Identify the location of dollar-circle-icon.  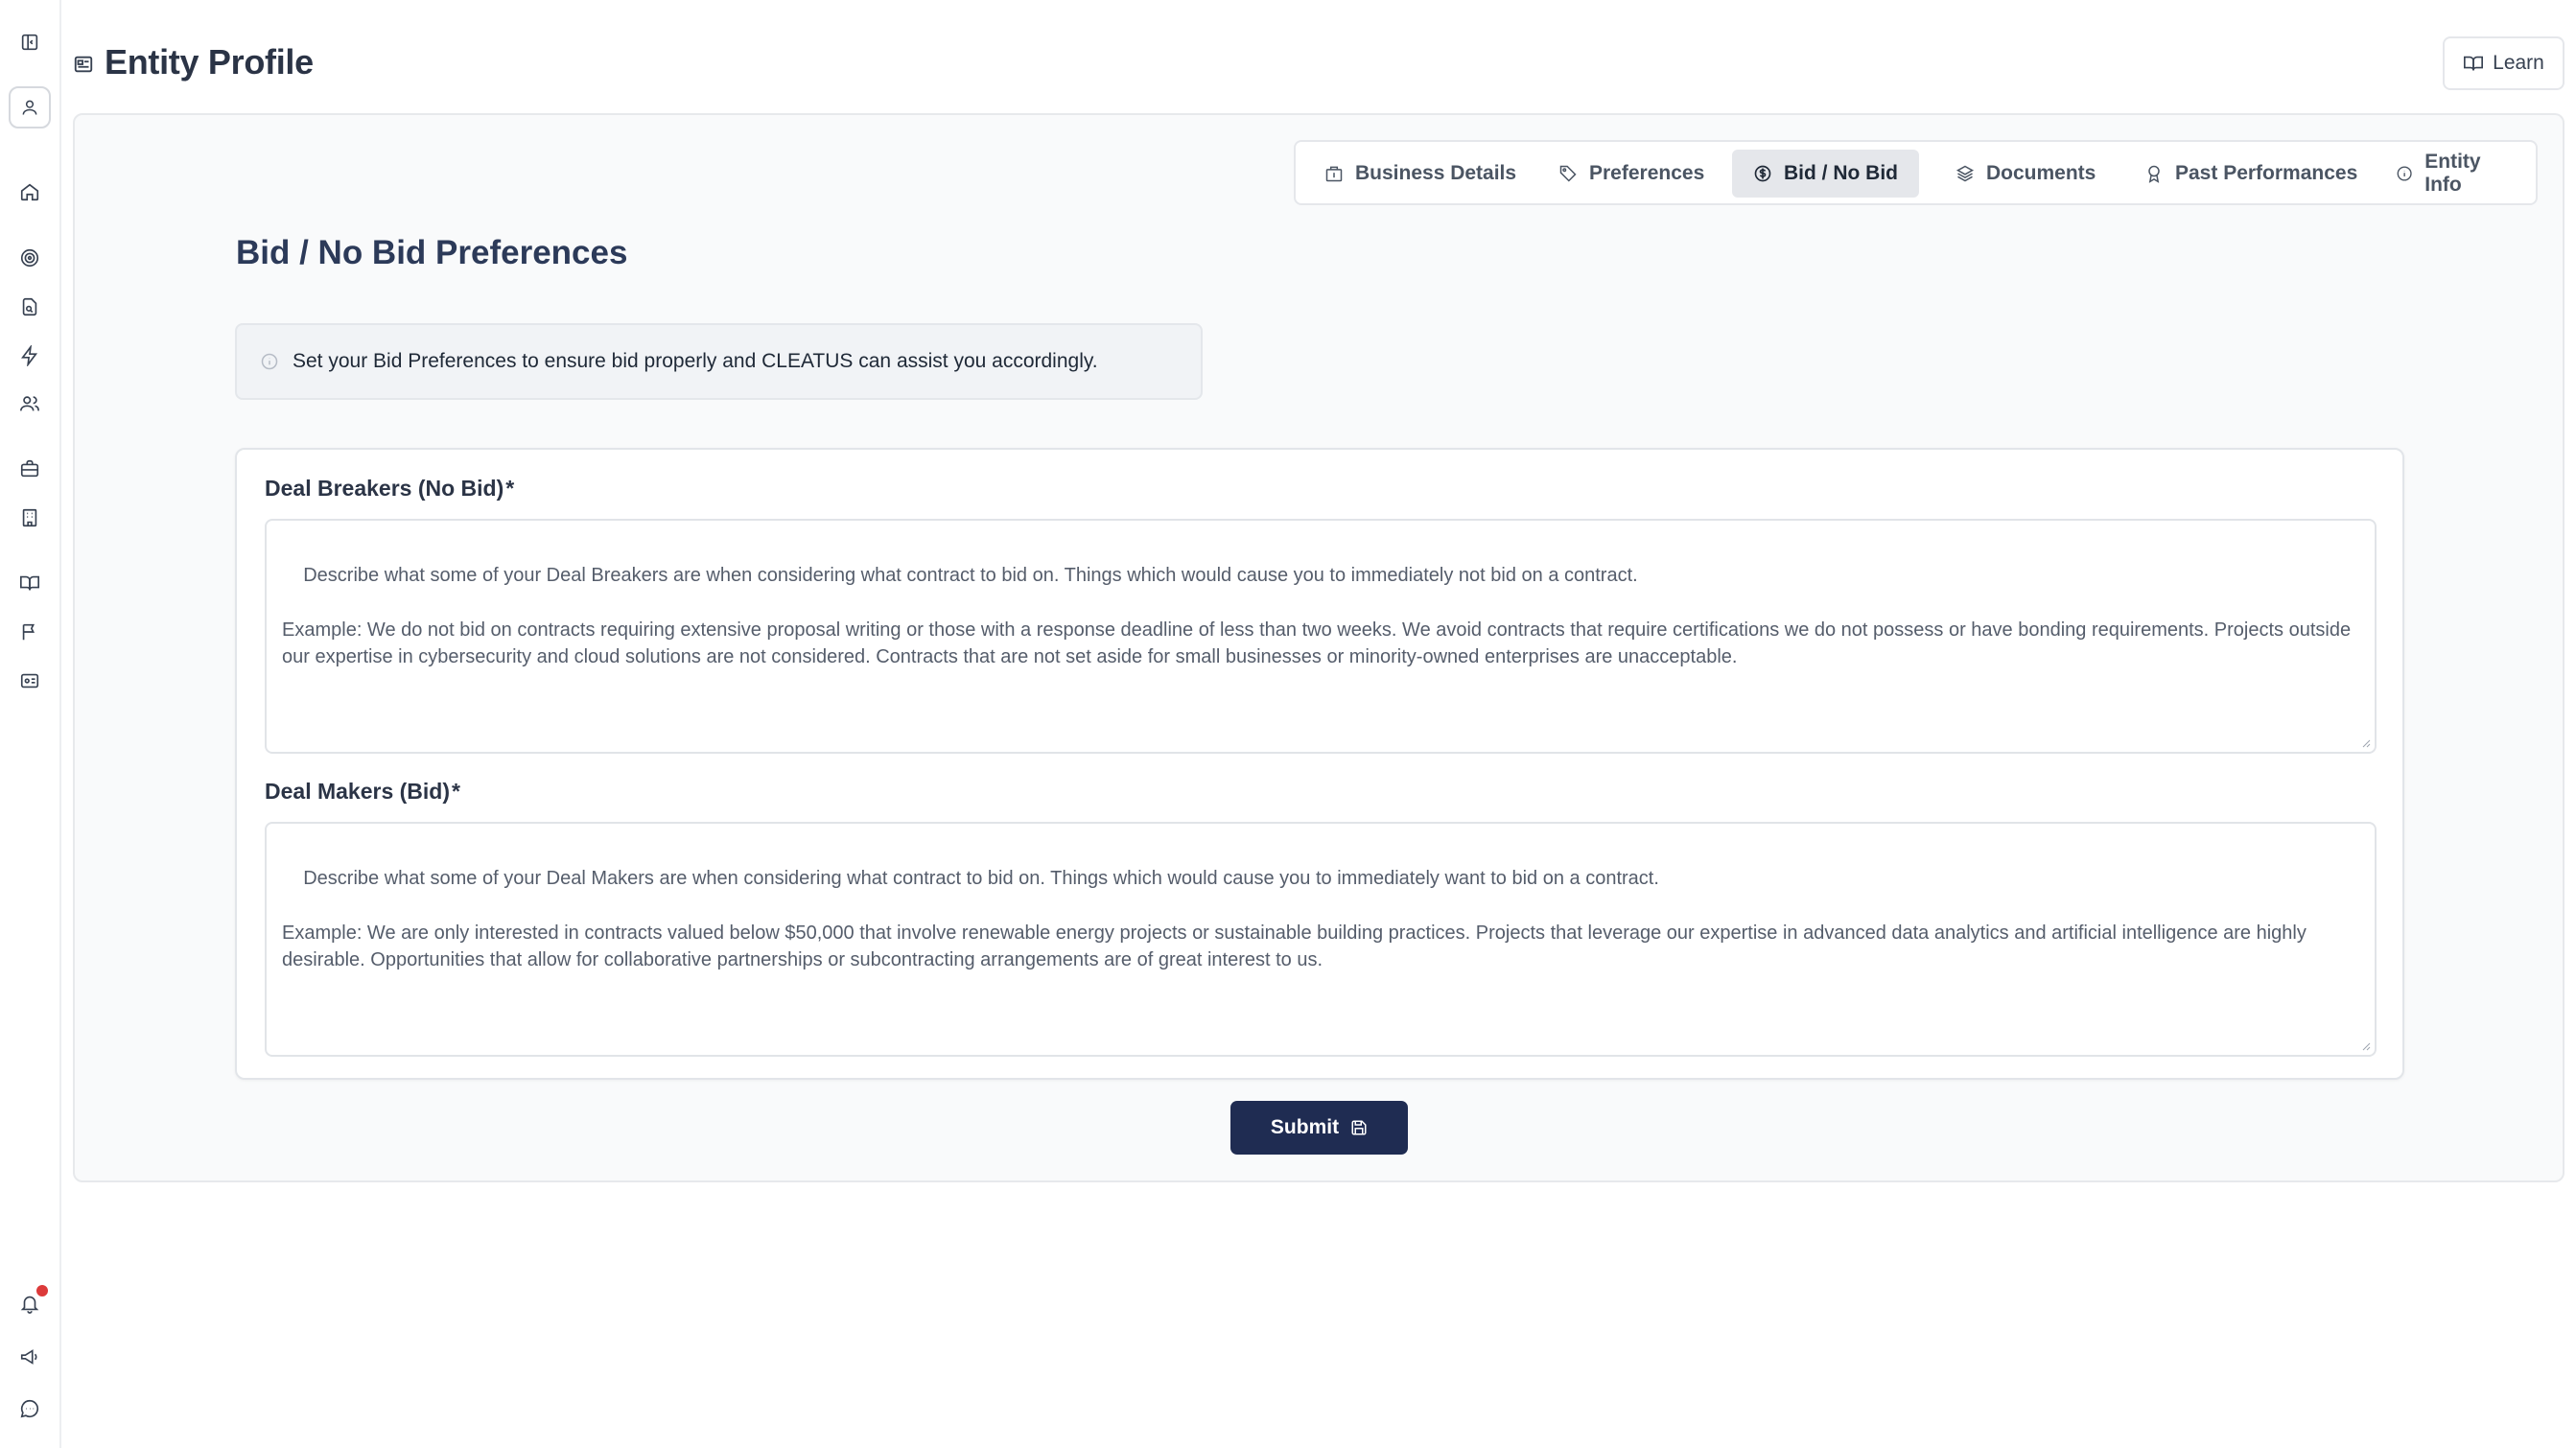
(1762, 173).